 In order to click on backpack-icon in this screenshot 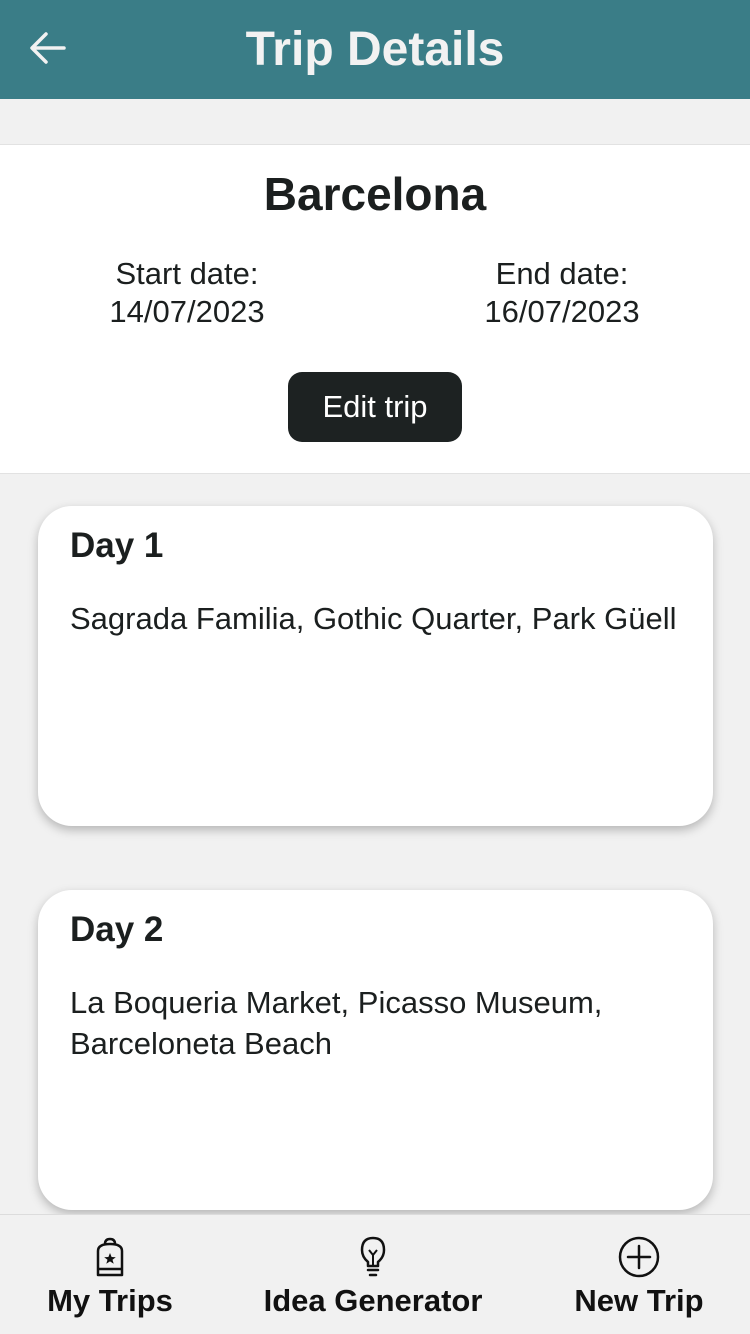, I will do `click(110, 1257)`.